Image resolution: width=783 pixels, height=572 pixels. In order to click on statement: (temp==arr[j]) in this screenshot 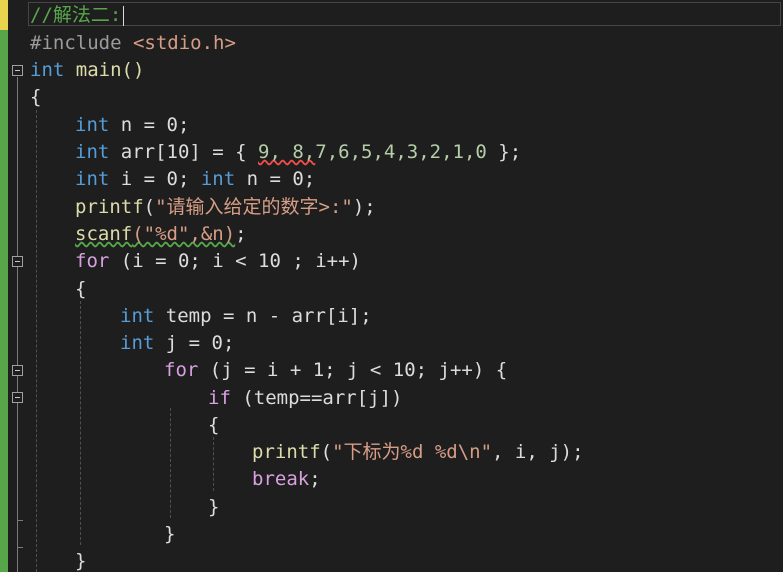, I will do `click(316, 398)`.